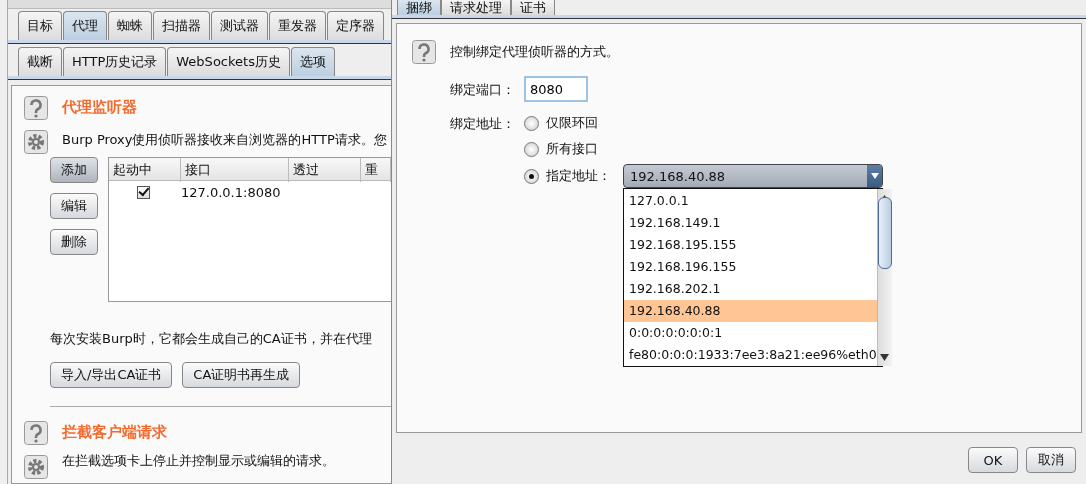  What do you see at coordinates (225, 140) in the screenshot?
I see `section-description: Burp Proxy使用侦听器接收来自浏览器的HTTP请求。您` at bounding box center [225, 140].